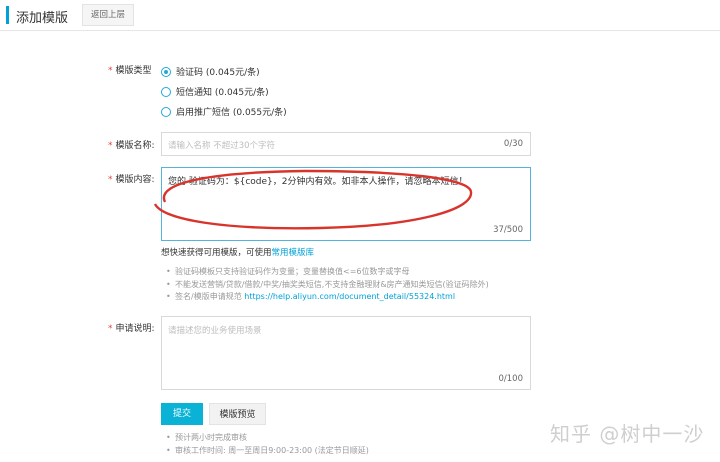  Describe the element at coordinates (231, 113) in the screenshot. I see `radio-option-label: 启用推广短信 (0.055元/条)` at that location.